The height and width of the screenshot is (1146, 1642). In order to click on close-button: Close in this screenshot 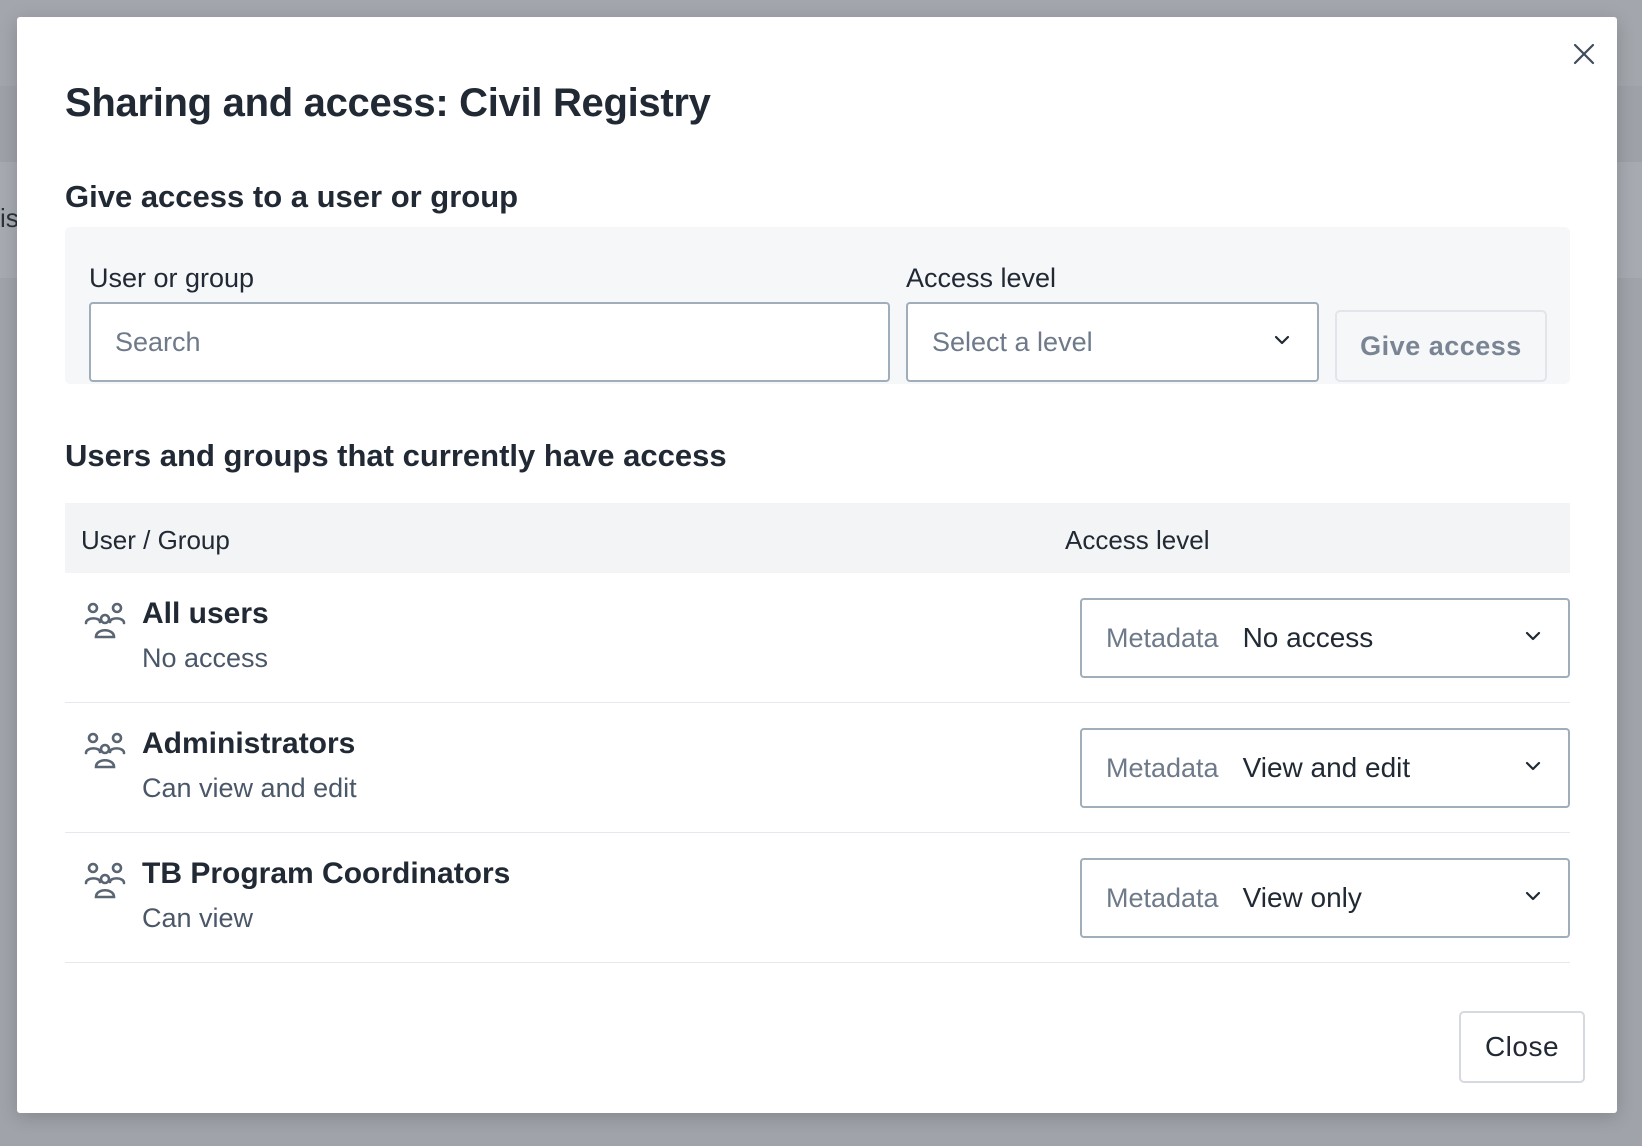, I will do `click(1522, 1047)`.